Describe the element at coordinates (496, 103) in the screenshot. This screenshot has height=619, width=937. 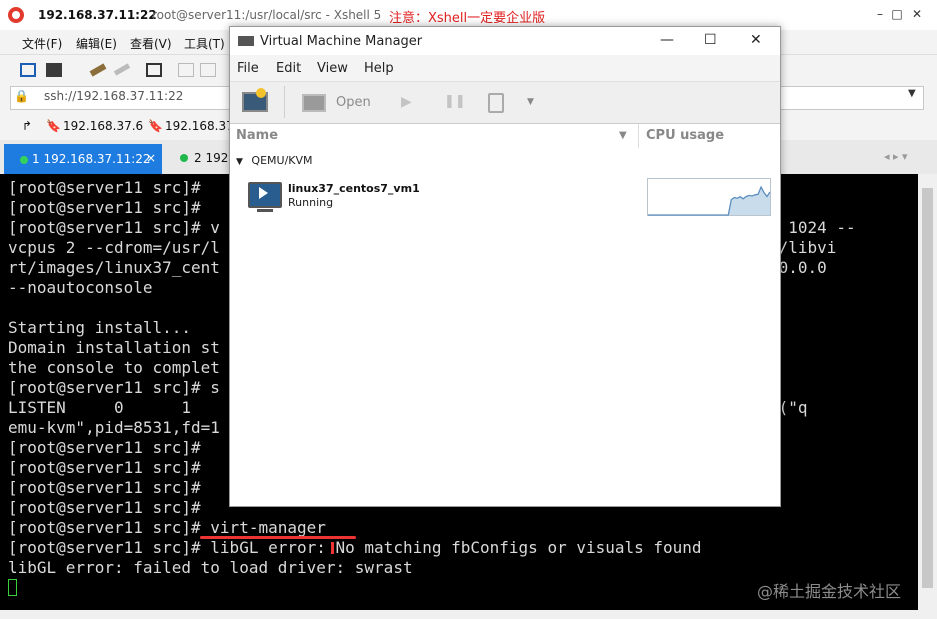
I see `shutdown-icon` at that location.